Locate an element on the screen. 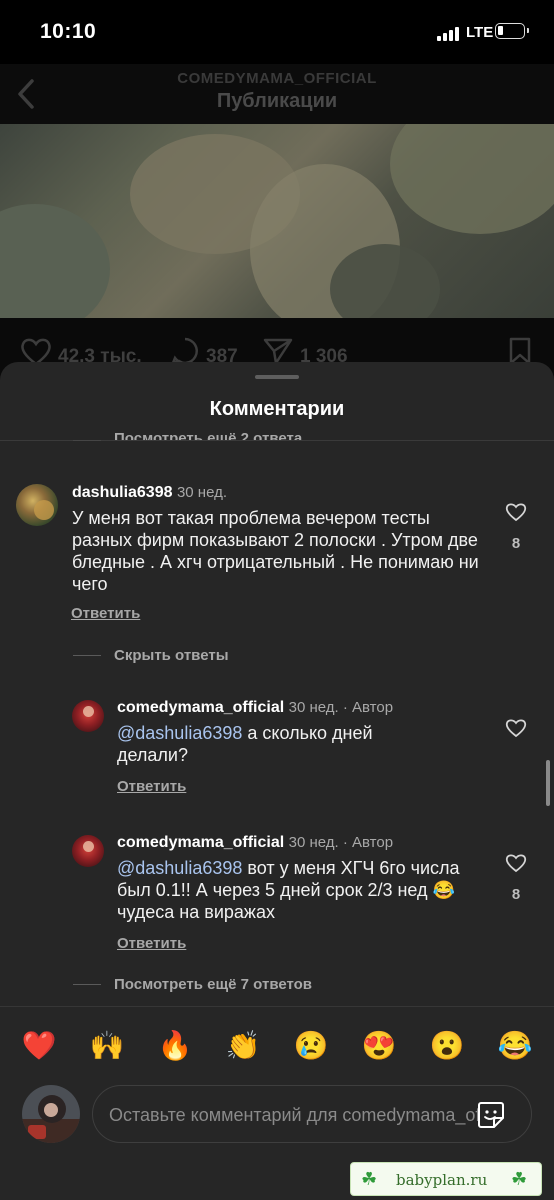 This screenshot has height=1200, width=554. sticker-button is located at coordinates (491, 1117).